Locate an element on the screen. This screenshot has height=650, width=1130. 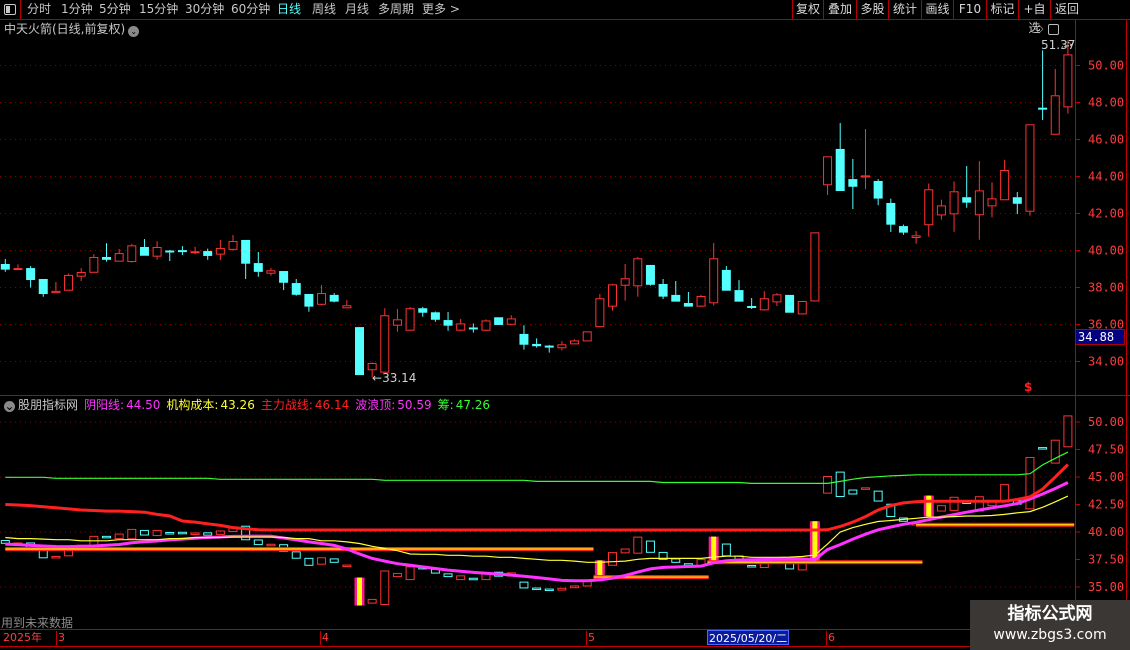
y-tick-label: 40.00 is located at coordinates (1106, 251).